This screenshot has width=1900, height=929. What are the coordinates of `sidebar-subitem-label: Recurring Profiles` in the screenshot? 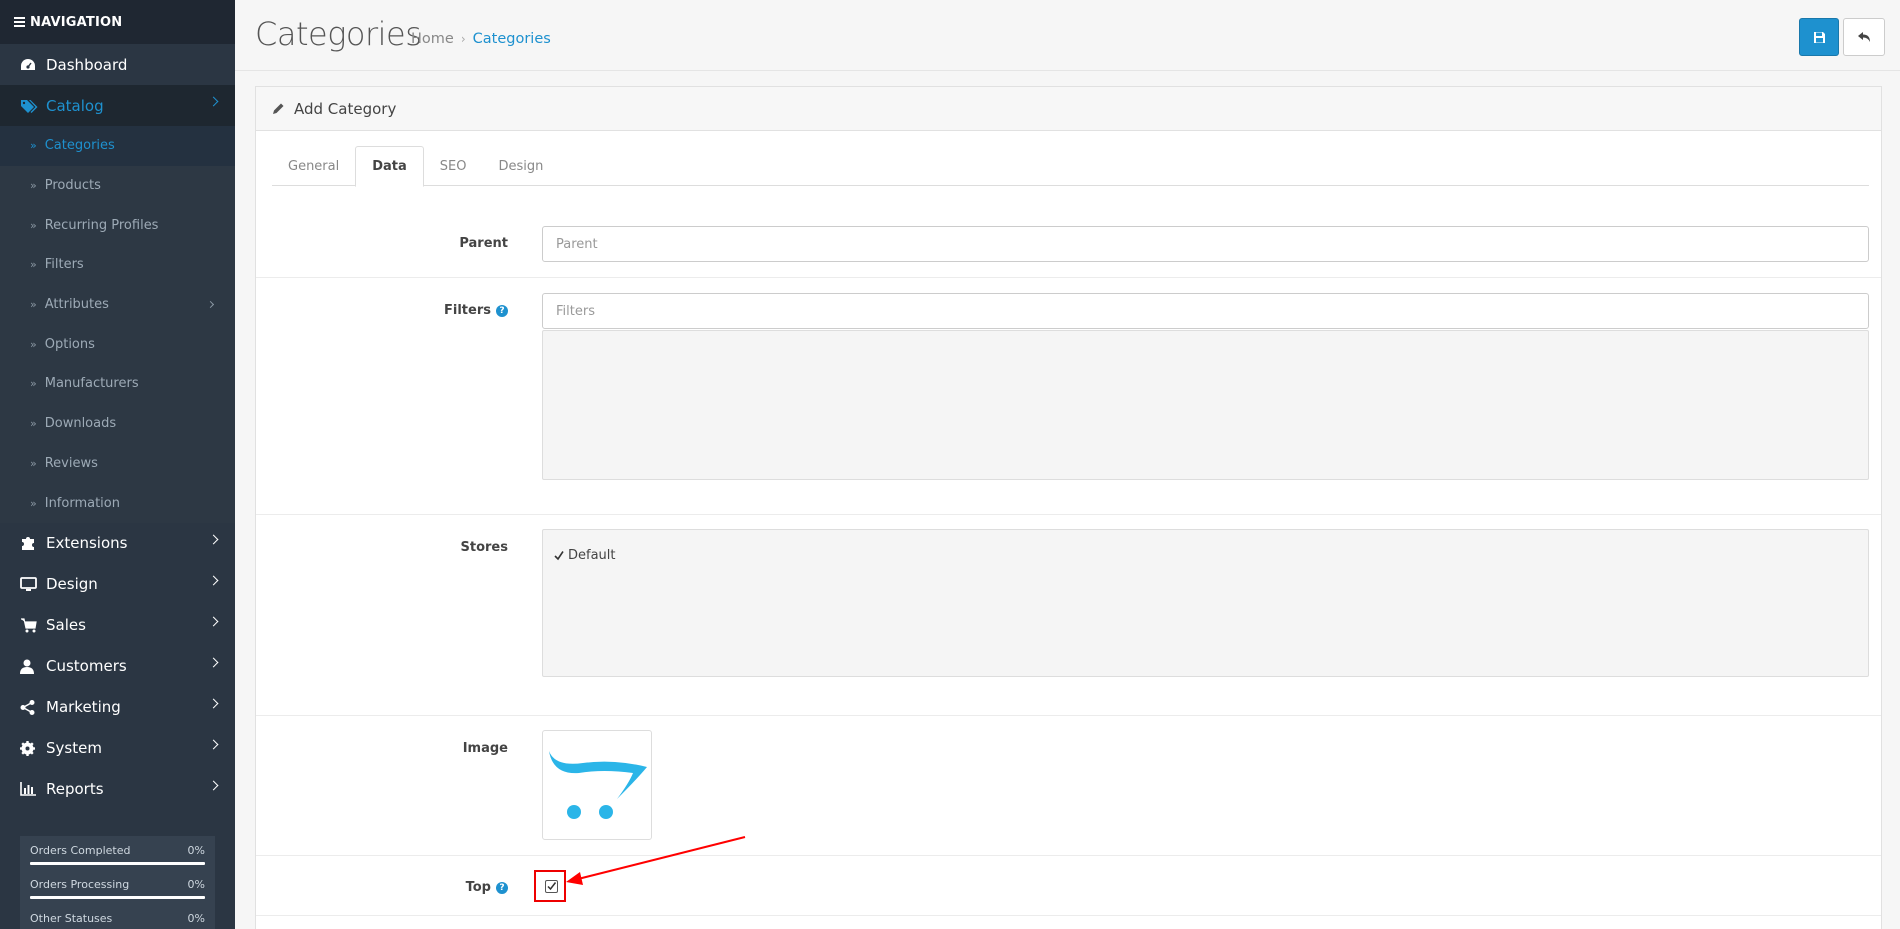 It's located at (101, 225).